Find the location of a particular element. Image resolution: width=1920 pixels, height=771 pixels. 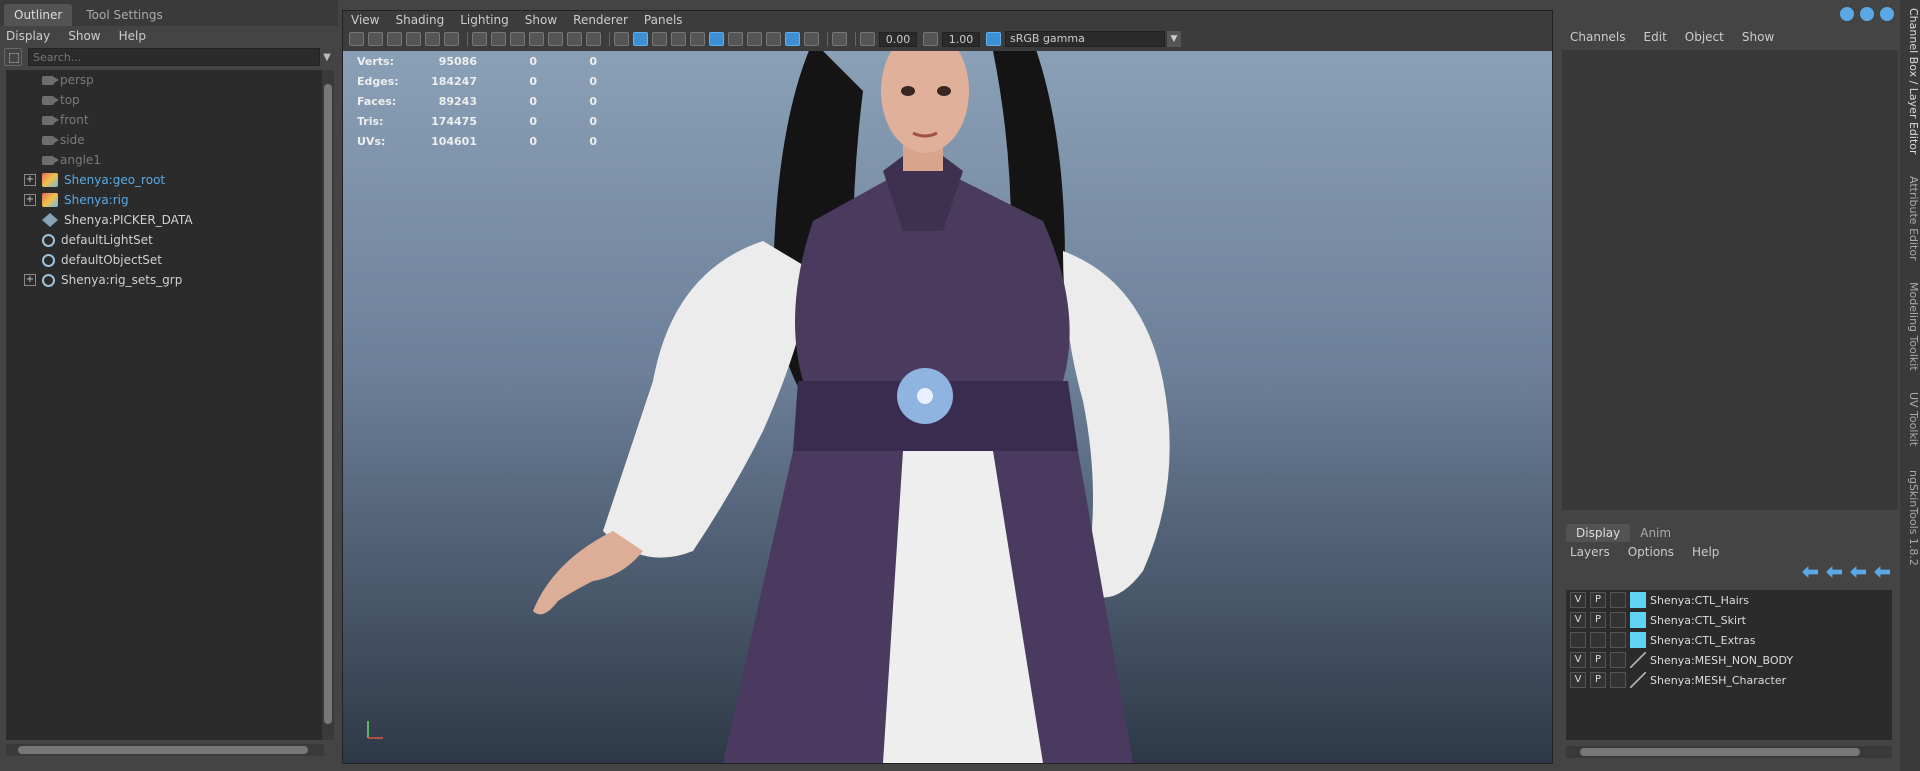

outliner-item: defaultObjectSet is located at coordinates (165, 260).